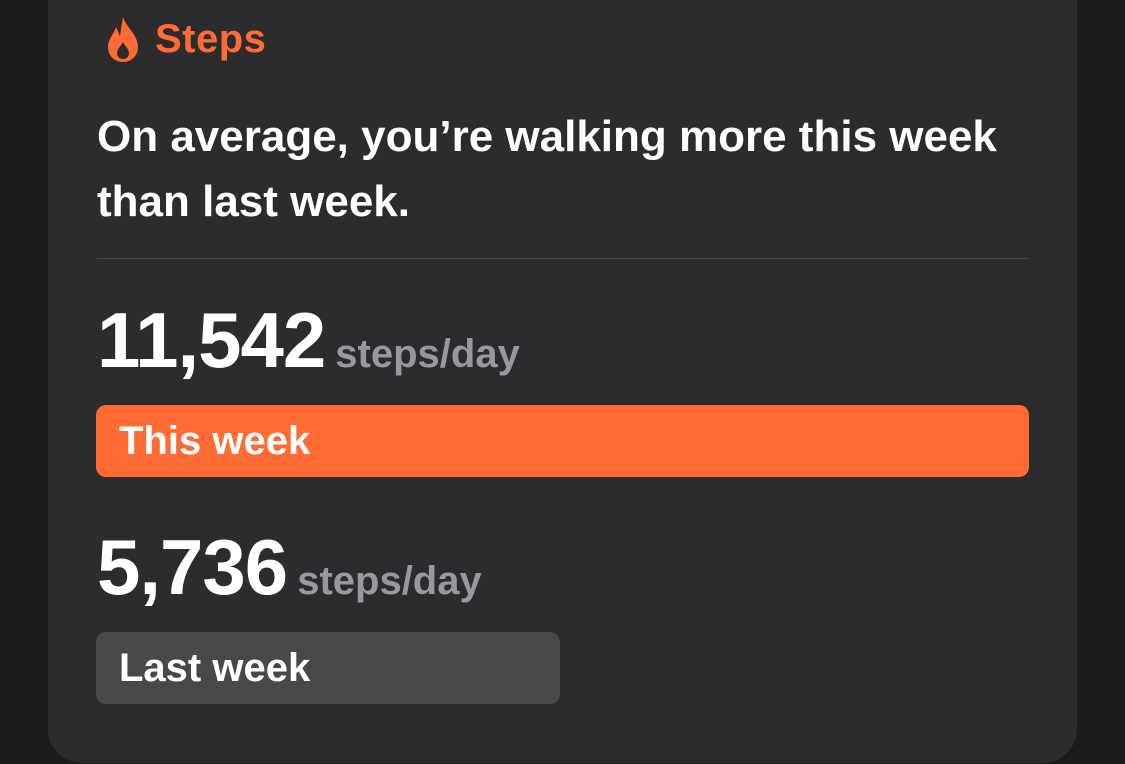 The image size is (1125, 764). Describe the element at coordinates (562, 441) in the screenshot. I see `this-week-bar: This week` at that location.